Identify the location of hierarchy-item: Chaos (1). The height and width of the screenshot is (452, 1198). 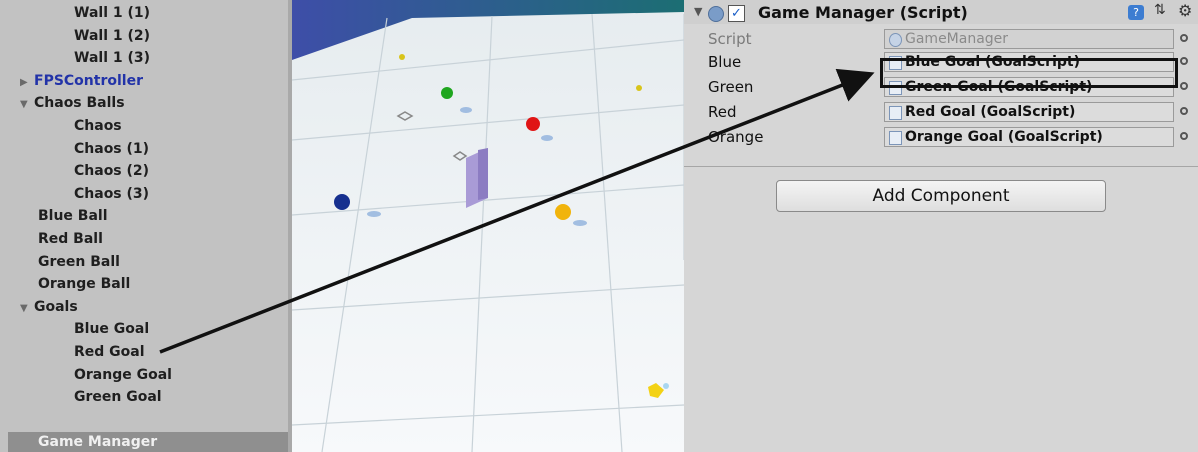
(111, 149).